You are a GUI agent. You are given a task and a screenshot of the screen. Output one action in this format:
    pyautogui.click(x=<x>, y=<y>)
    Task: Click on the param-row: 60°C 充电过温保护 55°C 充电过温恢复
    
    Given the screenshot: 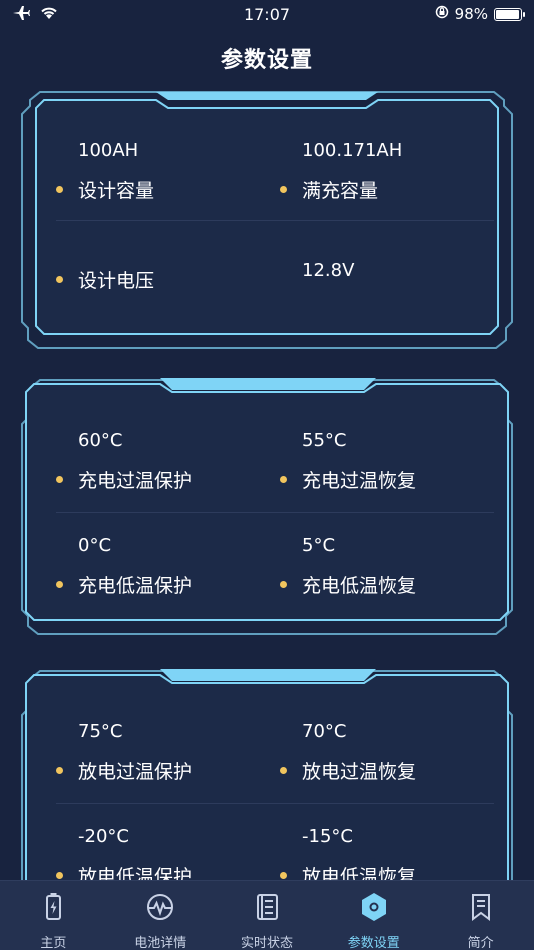 What is the action you would take?
    pyautogui.click(x=267, y=470)
    